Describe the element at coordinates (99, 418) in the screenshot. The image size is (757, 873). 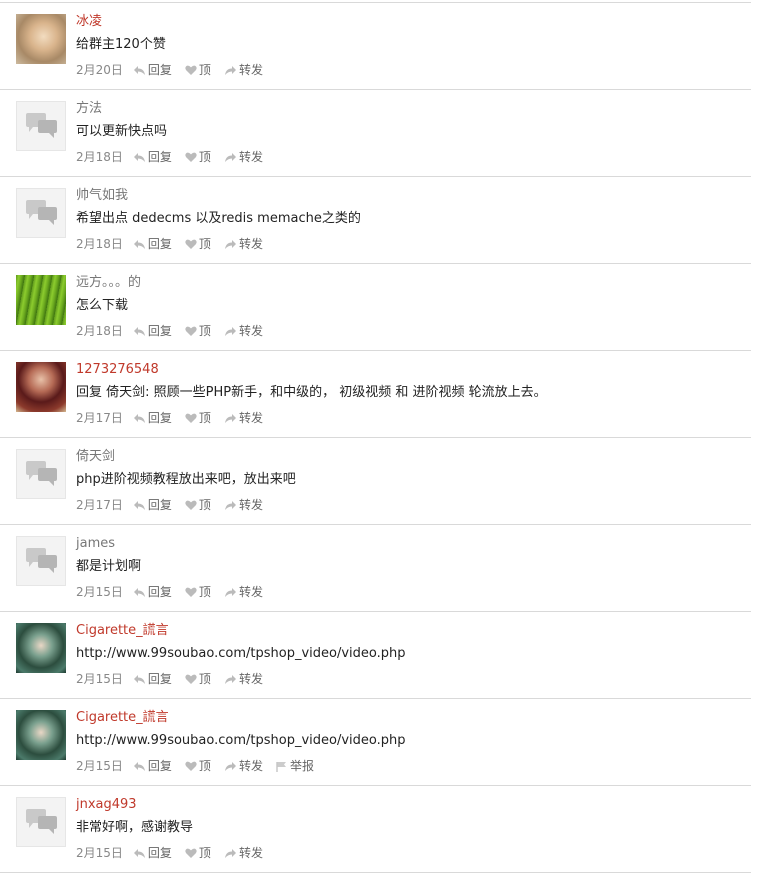
I see `comment-date: 2月17日` at that location.